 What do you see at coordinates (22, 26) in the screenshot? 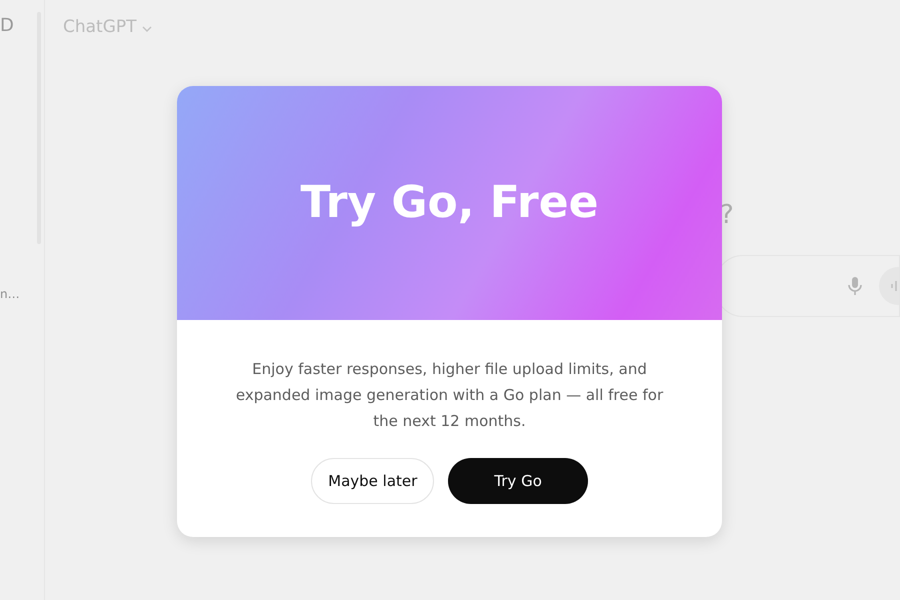
I see `sidebar-item: D` at bounding box center [22, 26].